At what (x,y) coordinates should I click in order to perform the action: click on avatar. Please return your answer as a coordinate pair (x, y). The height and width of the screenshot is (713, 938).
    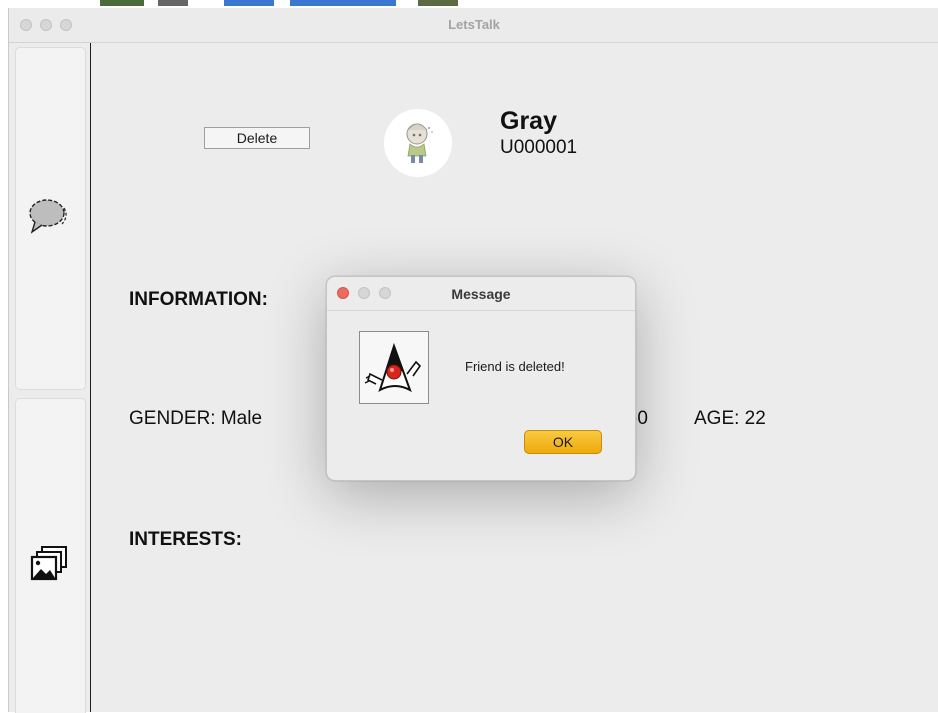
    Looking at the image, I should click on (418, 143).